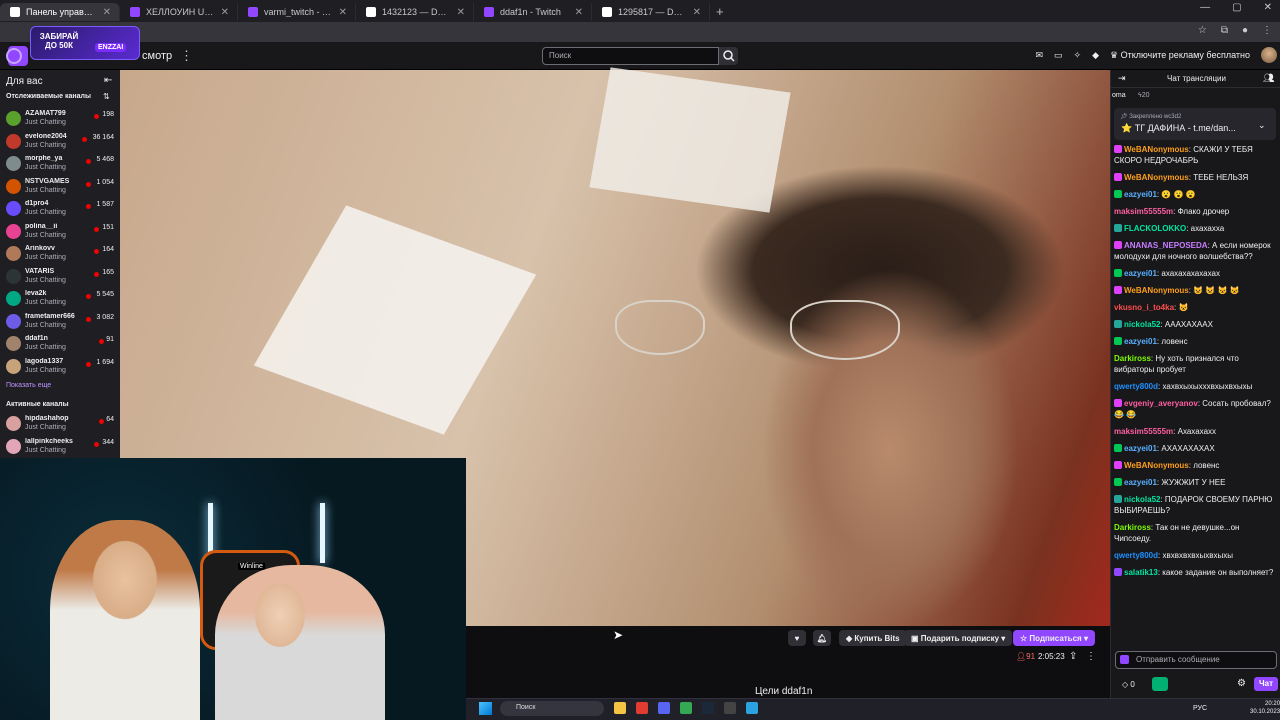 This screenshot has width=1280, height=720. Describe the element at coordinates (1194, 290) in the screenshot. I see `chat-message: WeBANonymous: 😺 😺 😺 😺` at that location.